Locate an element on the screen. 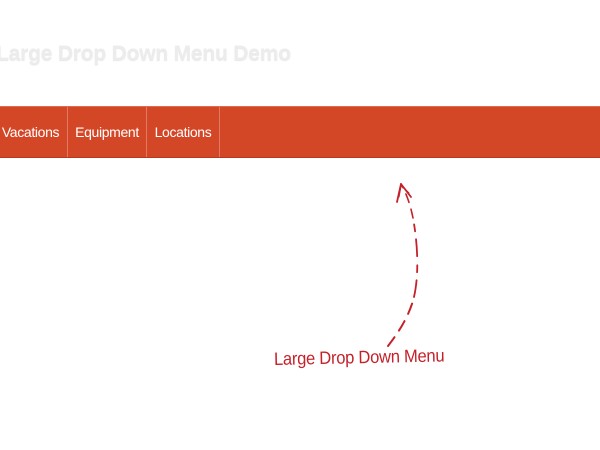 Image resolution: width=600 pixels, height=450 pixels. menu-item-locations: Locations is located at coordinates (183, 132).